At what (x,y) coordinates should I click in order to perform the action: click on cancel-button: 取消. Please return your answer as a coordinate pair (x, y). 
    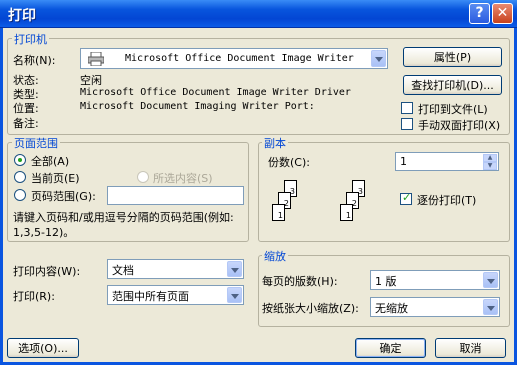
    Looking at the image, I should click on (470, 348).